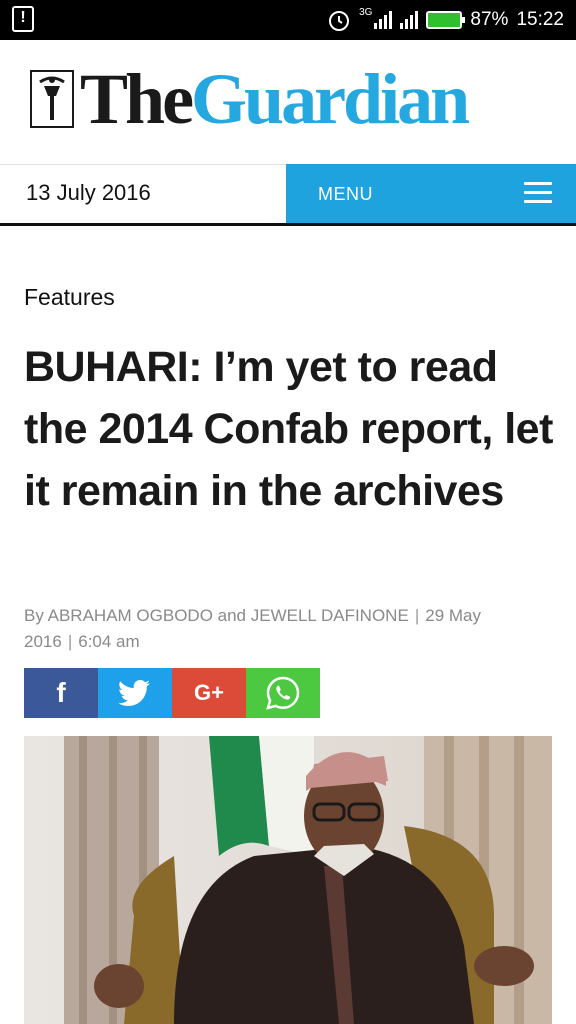  What do you see at coordinates (288, 20) in the screenshot?
I see `status-bar: ! 3G 87% 15:22` at bounding box center [288, 20].